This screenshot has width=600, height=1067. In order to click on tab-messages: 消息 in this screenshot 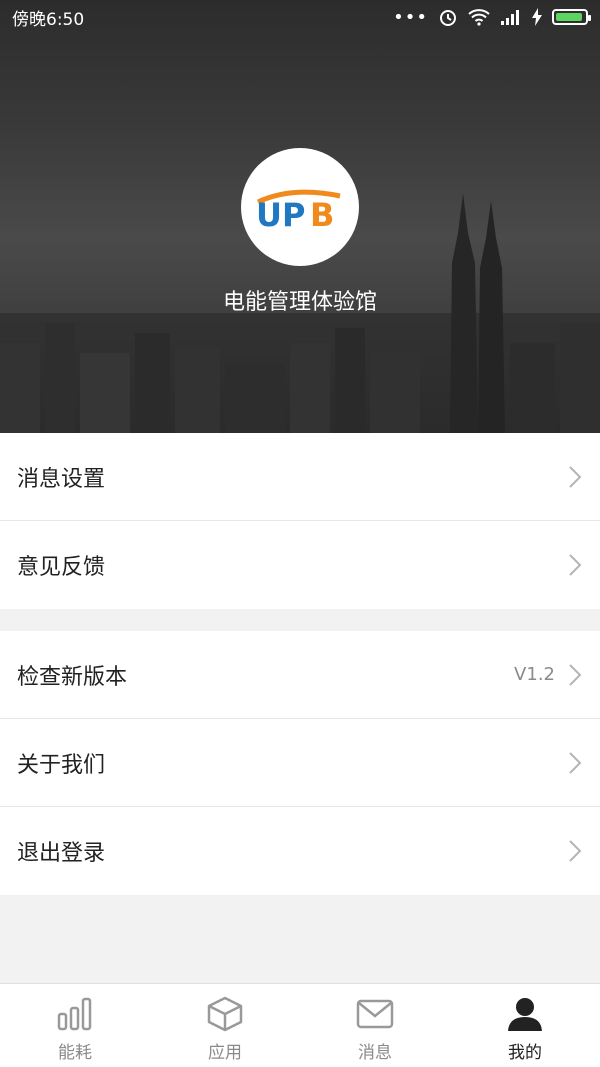, I will do `click(375, 1025)`.